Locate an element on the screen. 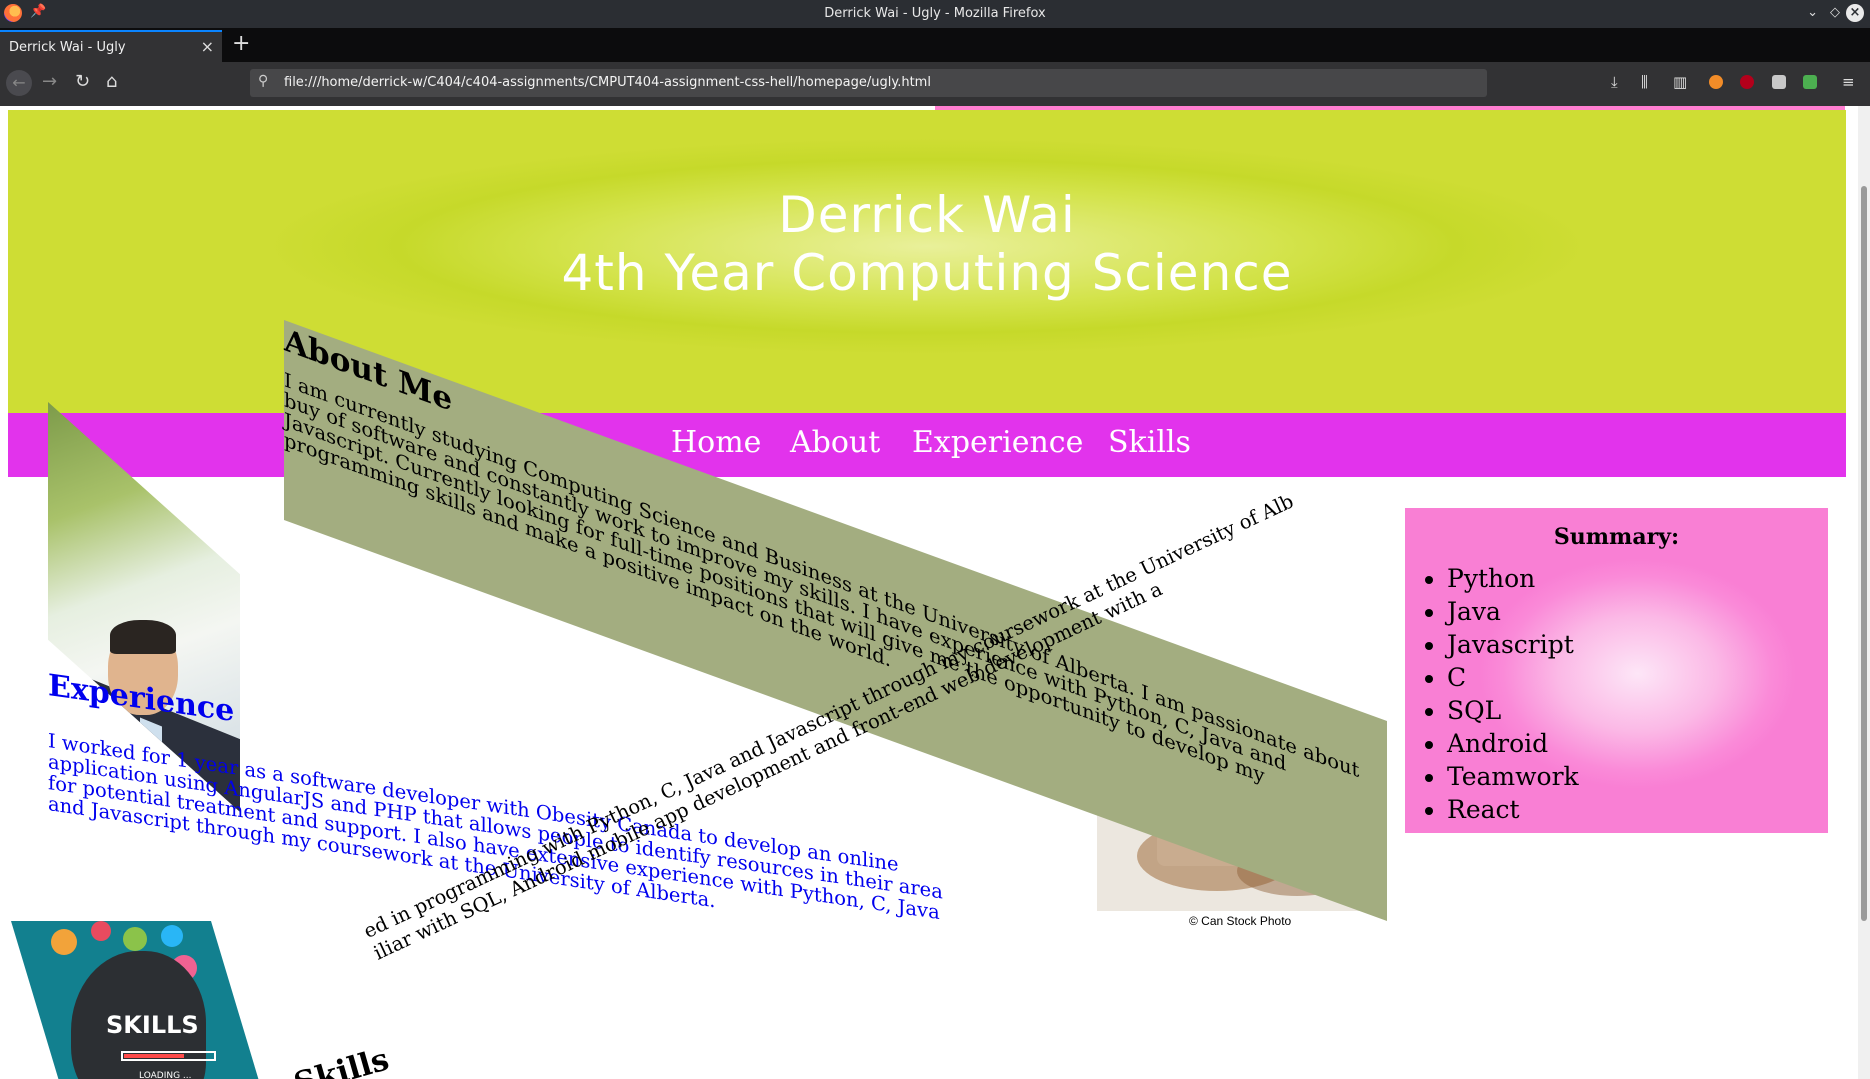 The height and width of the screenshot is (1079, 1870). library-icon: ⫼ is located at coordinates (1644, 82).